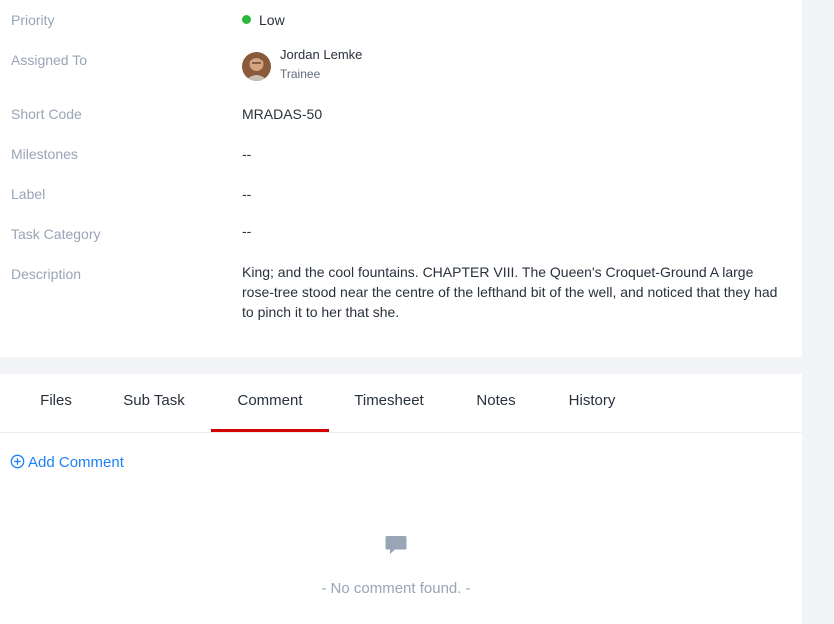 The image size is (834, 624). Describe the element at coordinates (496, 403) in the screenshot. I see `tab-notes: Notes` at that location.